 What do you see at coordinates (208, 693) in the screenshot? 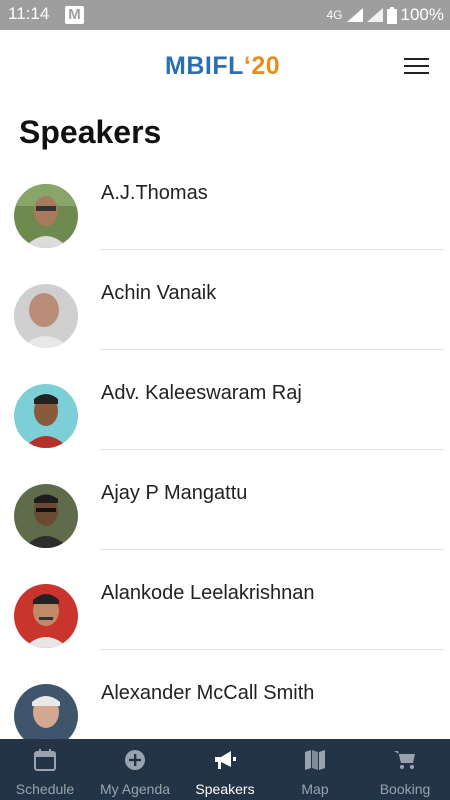
I see `speaker-name: Alexander McCall Smith` at bounding box center [208, 693].